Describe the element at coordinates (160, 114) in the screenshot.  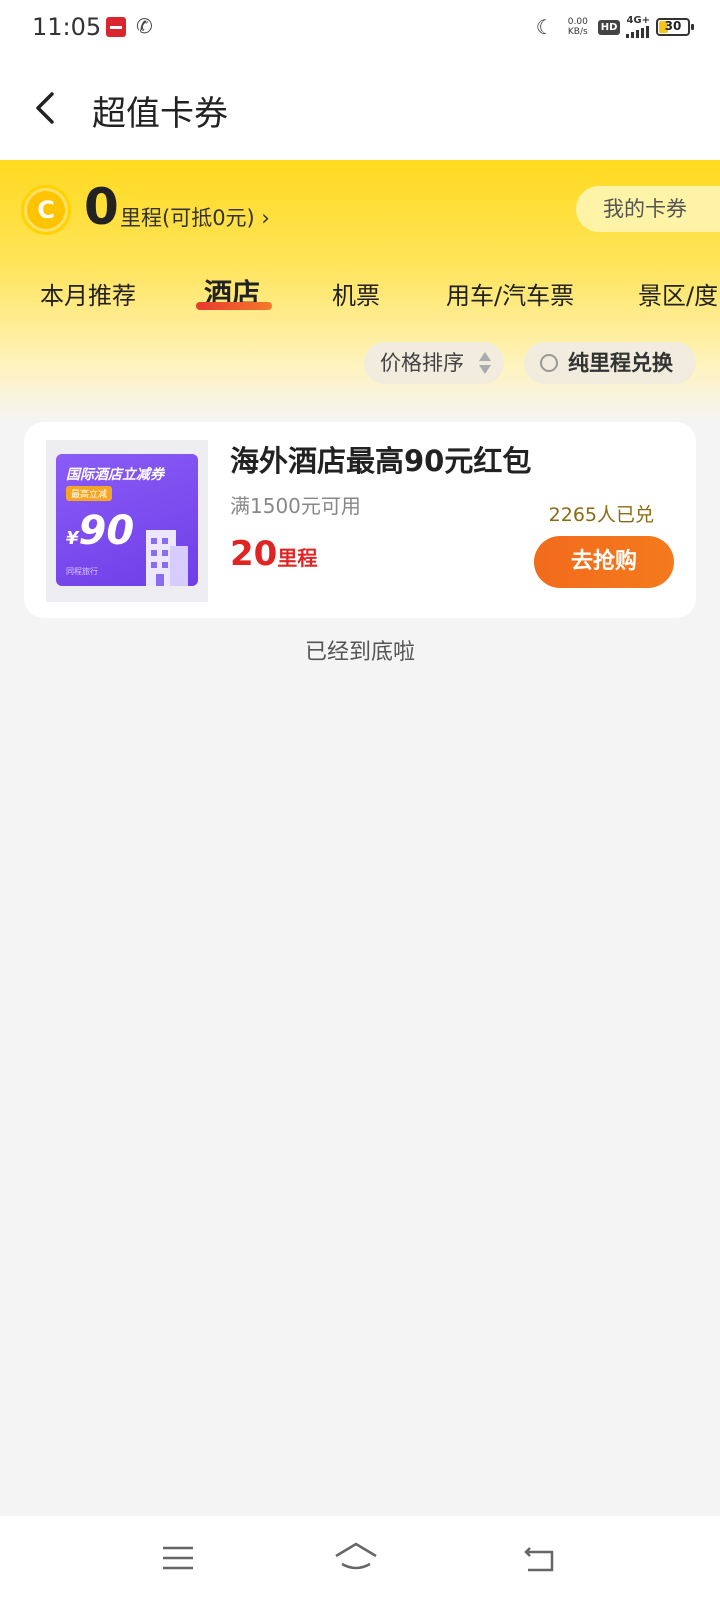
I see `page-title: 超值卡券` at that location.